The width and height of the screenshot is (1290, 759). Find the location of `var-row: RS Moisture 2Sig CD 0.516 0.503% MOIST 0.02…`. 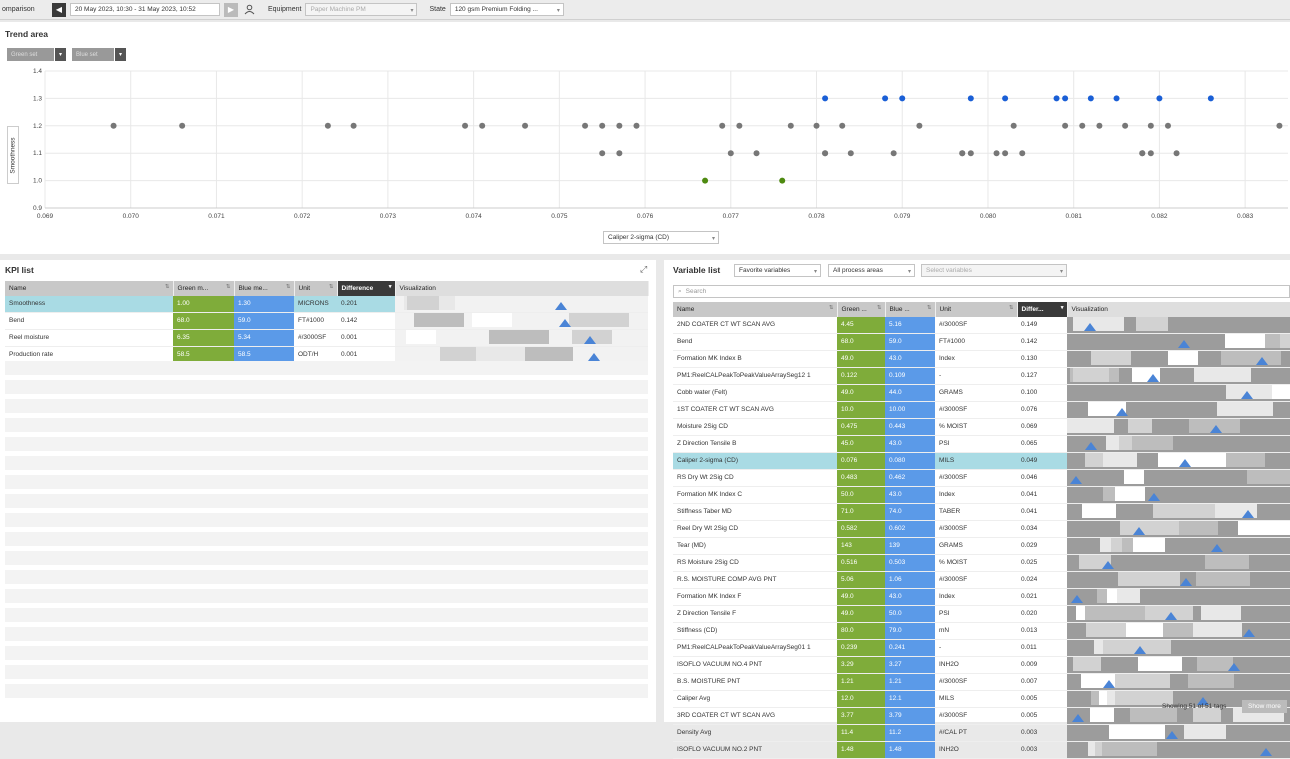

var-row: RS Moisture 2Sig CD 0.516 0.503% MOIST 0.02… is located at coordinates (981, 563).